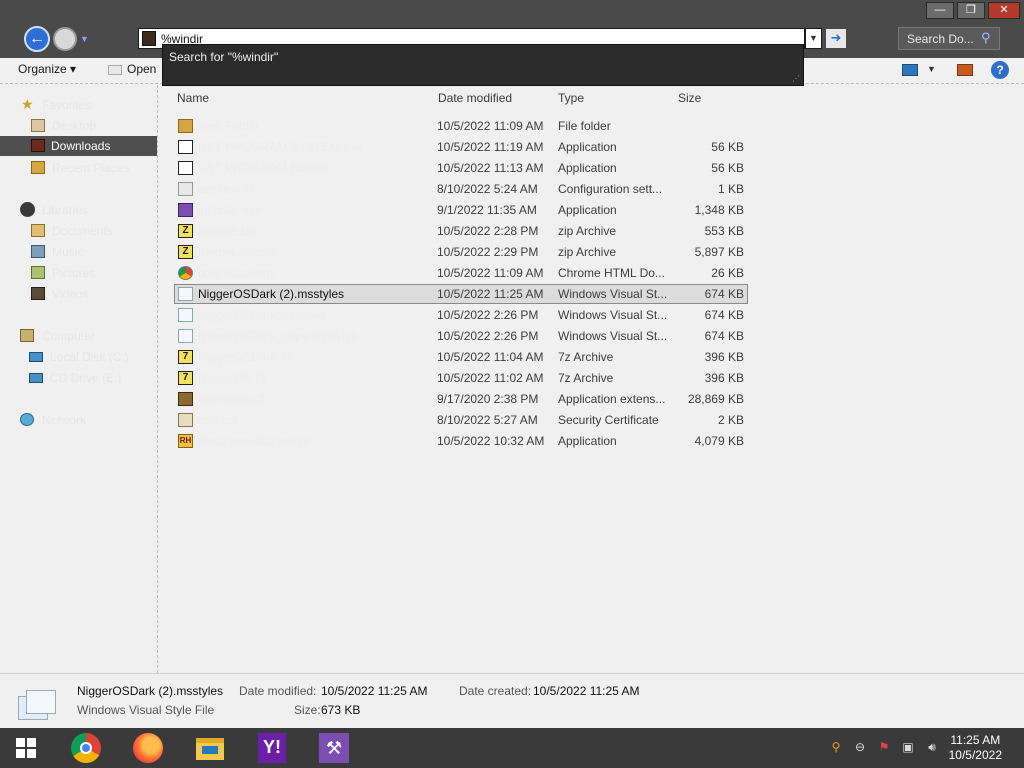 This screenshot has height=768, width=1024. Describe the element at coordinates (38, 251) in the screenshot. I see `music-icon` at that location.